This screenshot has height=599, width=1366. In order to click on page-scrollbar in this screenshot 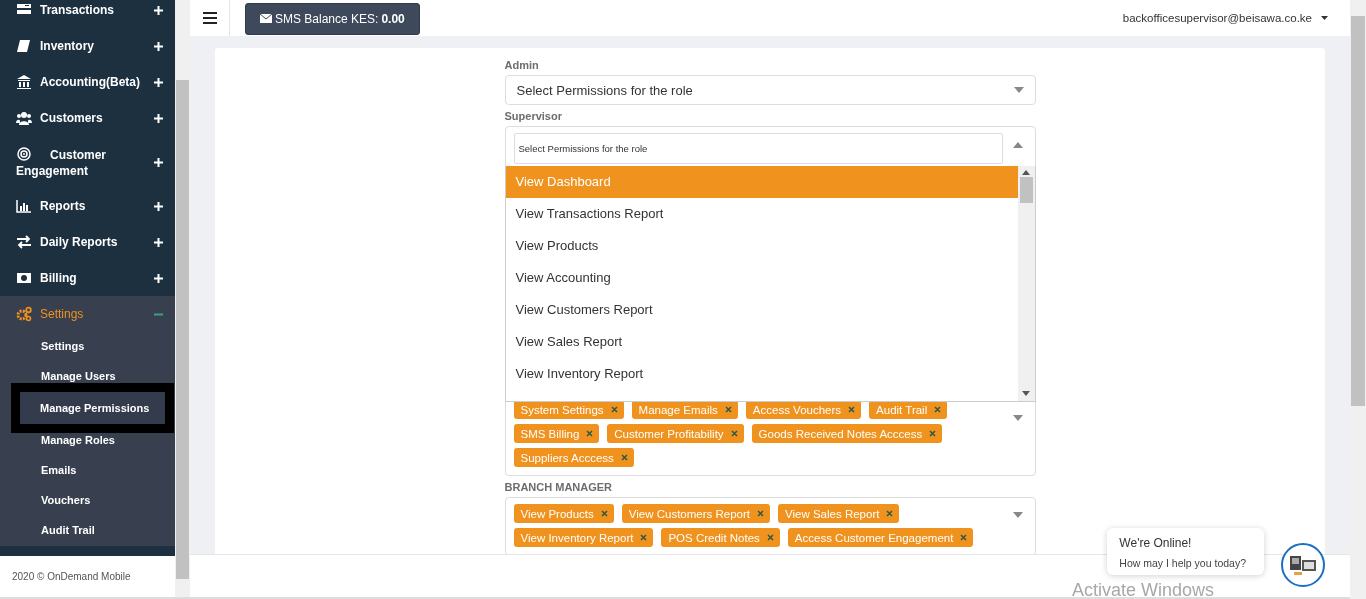, I will do `click(1358, 299)`.